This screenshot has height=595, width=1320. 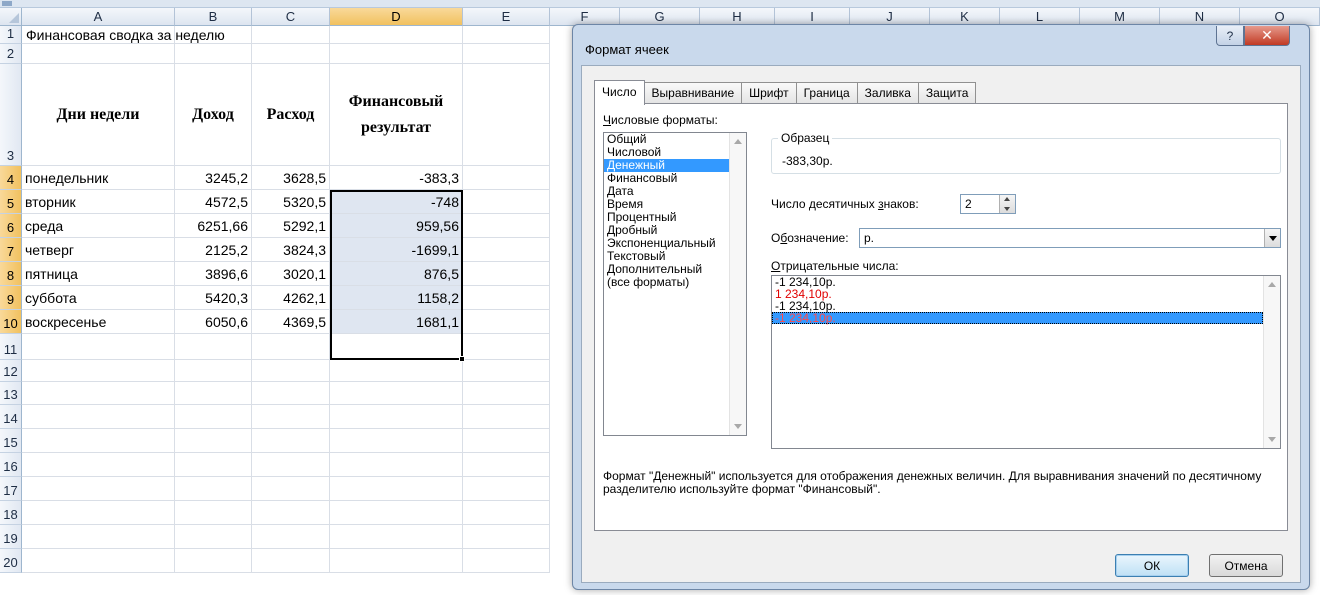 What do you see at coordinates (291, 115) in the screenshot?
I see `header-expense: Расход` at bounding box center [291, 115].